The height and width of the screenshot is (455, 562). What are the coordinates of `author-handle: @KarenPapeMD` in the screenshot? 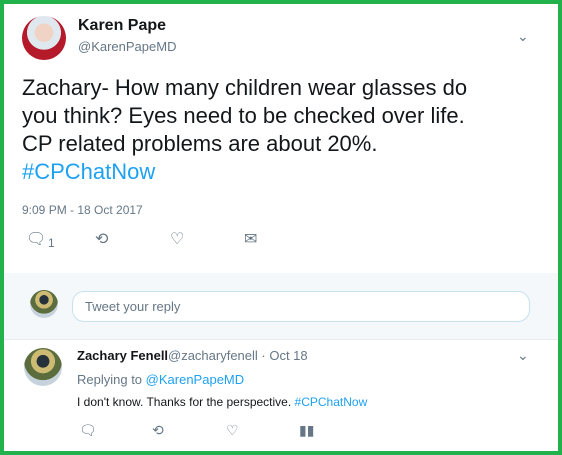 It's located at (127, 46).